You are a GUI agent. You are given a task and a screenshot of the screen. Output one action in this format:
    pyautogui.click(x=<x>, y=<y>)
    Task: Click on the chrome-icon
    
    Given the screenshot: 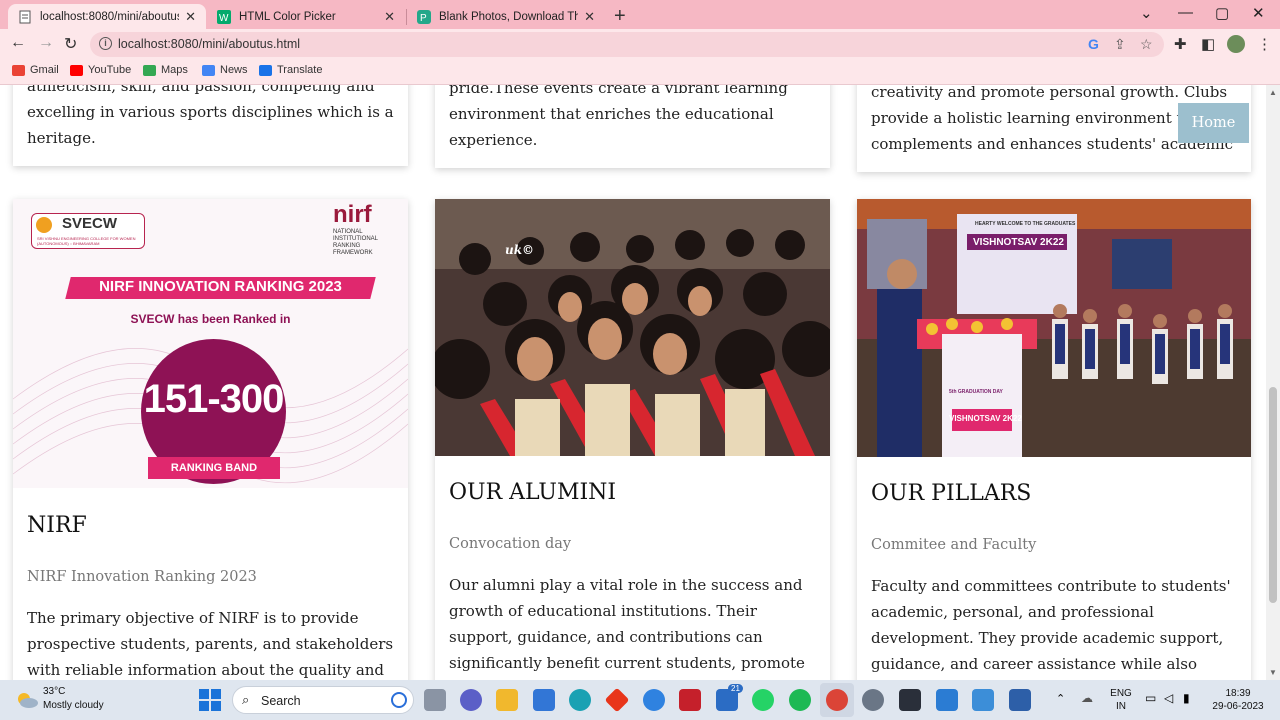 What is the action you would take?
    pyautogui.click(x=837, y=700)
    